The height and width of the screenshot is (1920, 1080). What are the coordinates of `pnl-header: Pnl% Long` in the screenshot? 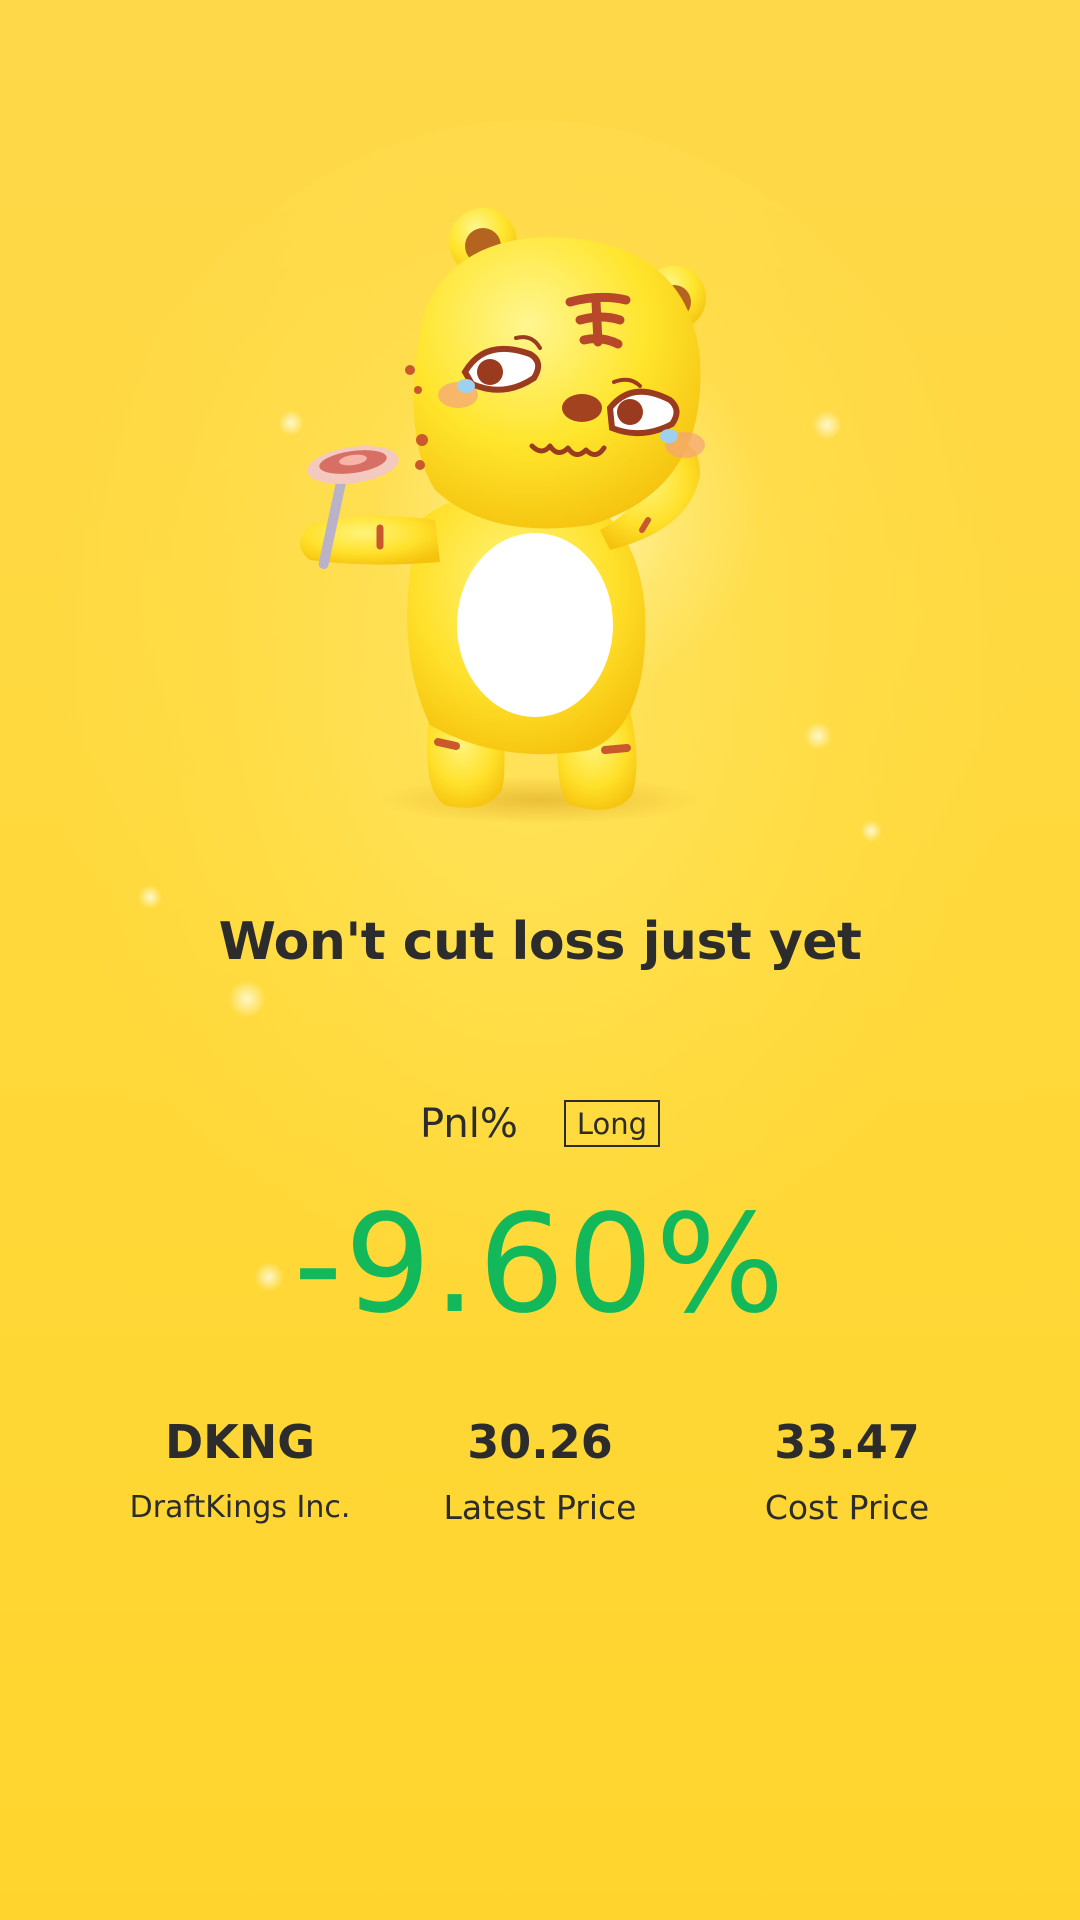 It's located at (540, 1123).